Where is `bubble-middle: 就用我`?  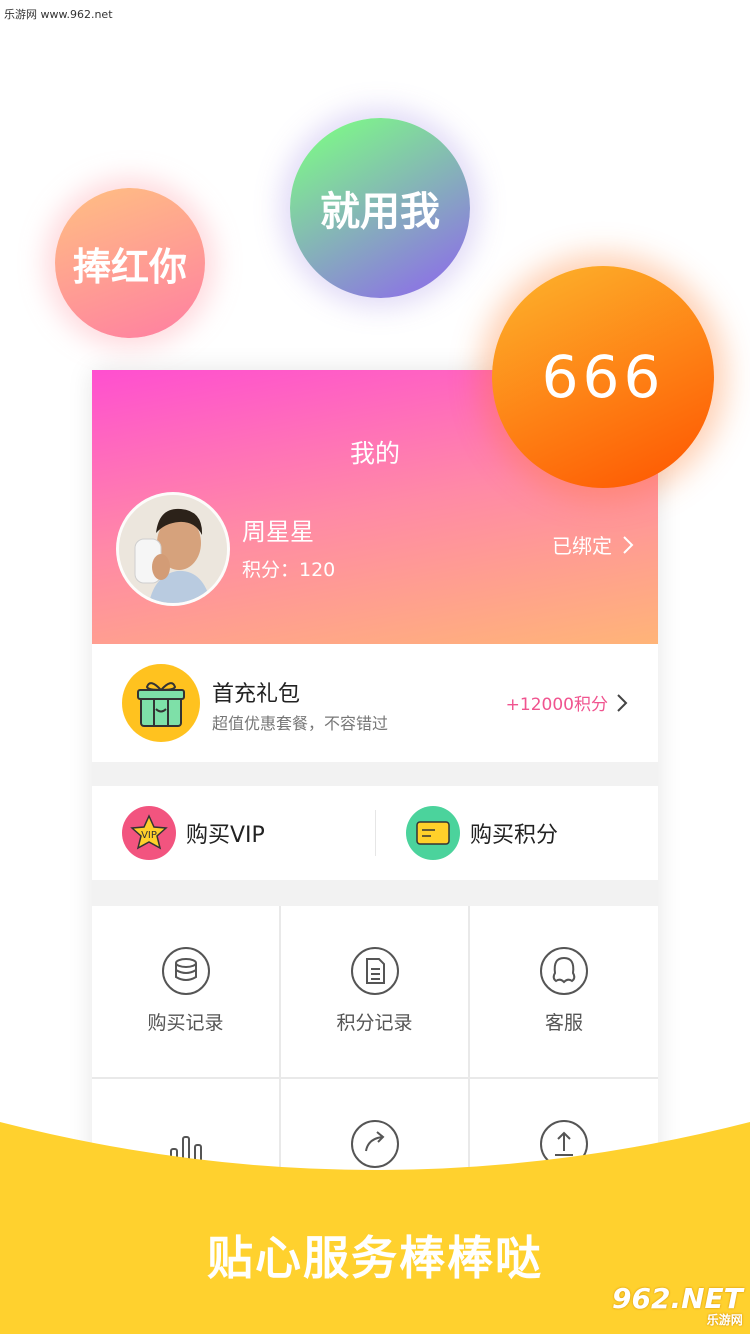 bubble-middle: 就用我 is located at coordinates (380, 208).